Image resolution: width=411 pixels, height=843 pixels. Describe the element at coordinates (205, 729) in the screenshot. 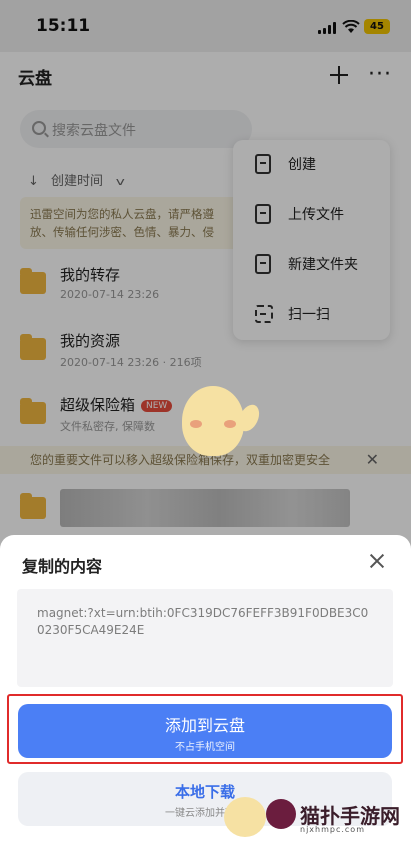

I see `highlight-box` at that location.